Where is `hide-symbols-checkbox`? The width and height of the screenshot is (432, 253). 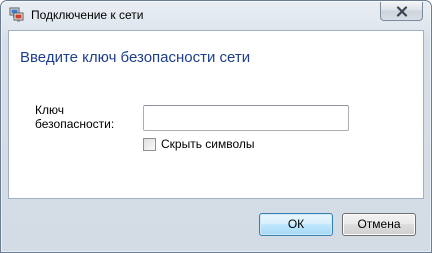 hide-symbols-checkbox is located at coordinates (149, 144).